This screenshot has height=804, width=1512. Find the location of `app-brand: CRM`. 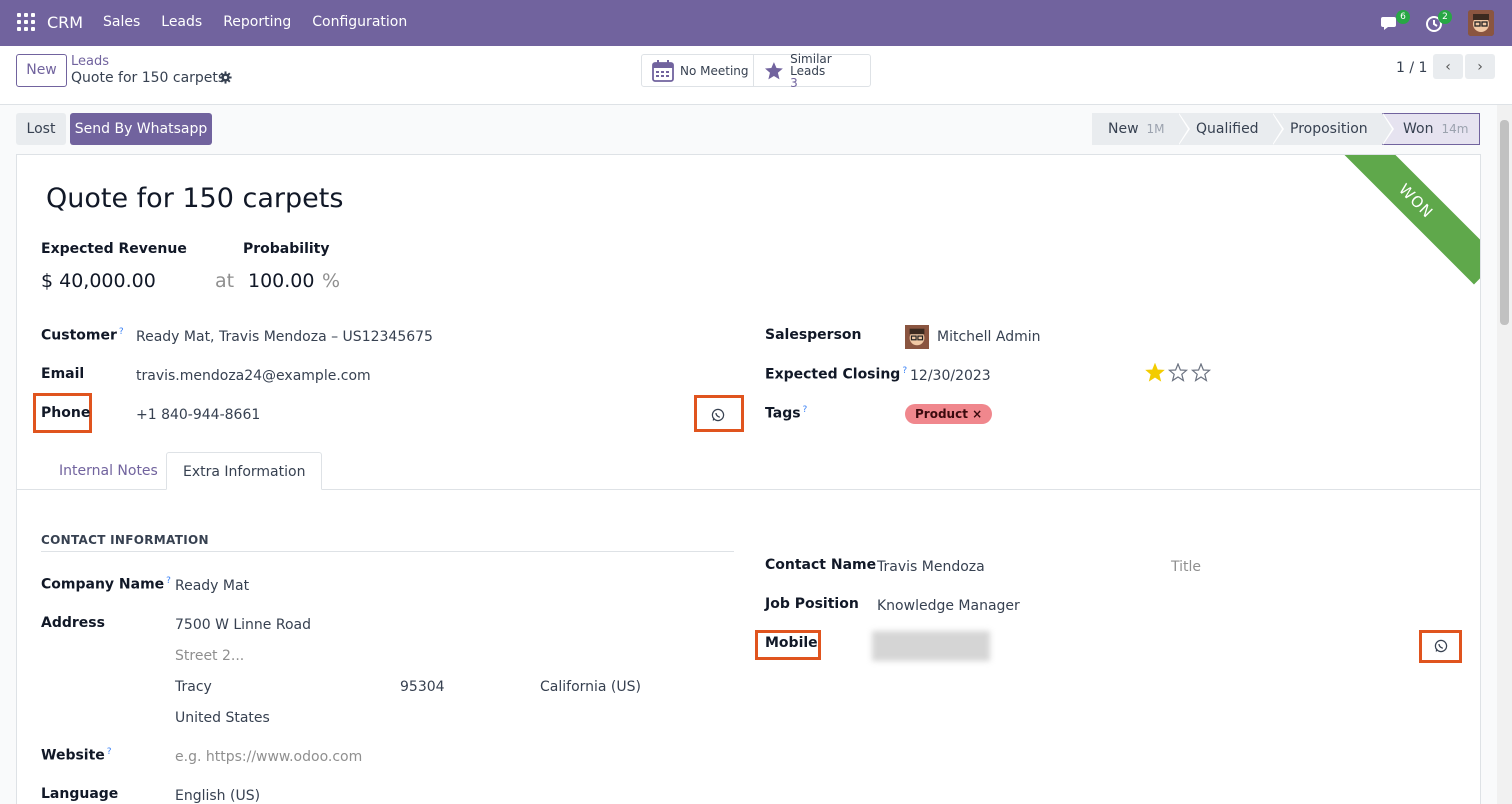

app-brand: CRM is located at coordinates (65, 22).